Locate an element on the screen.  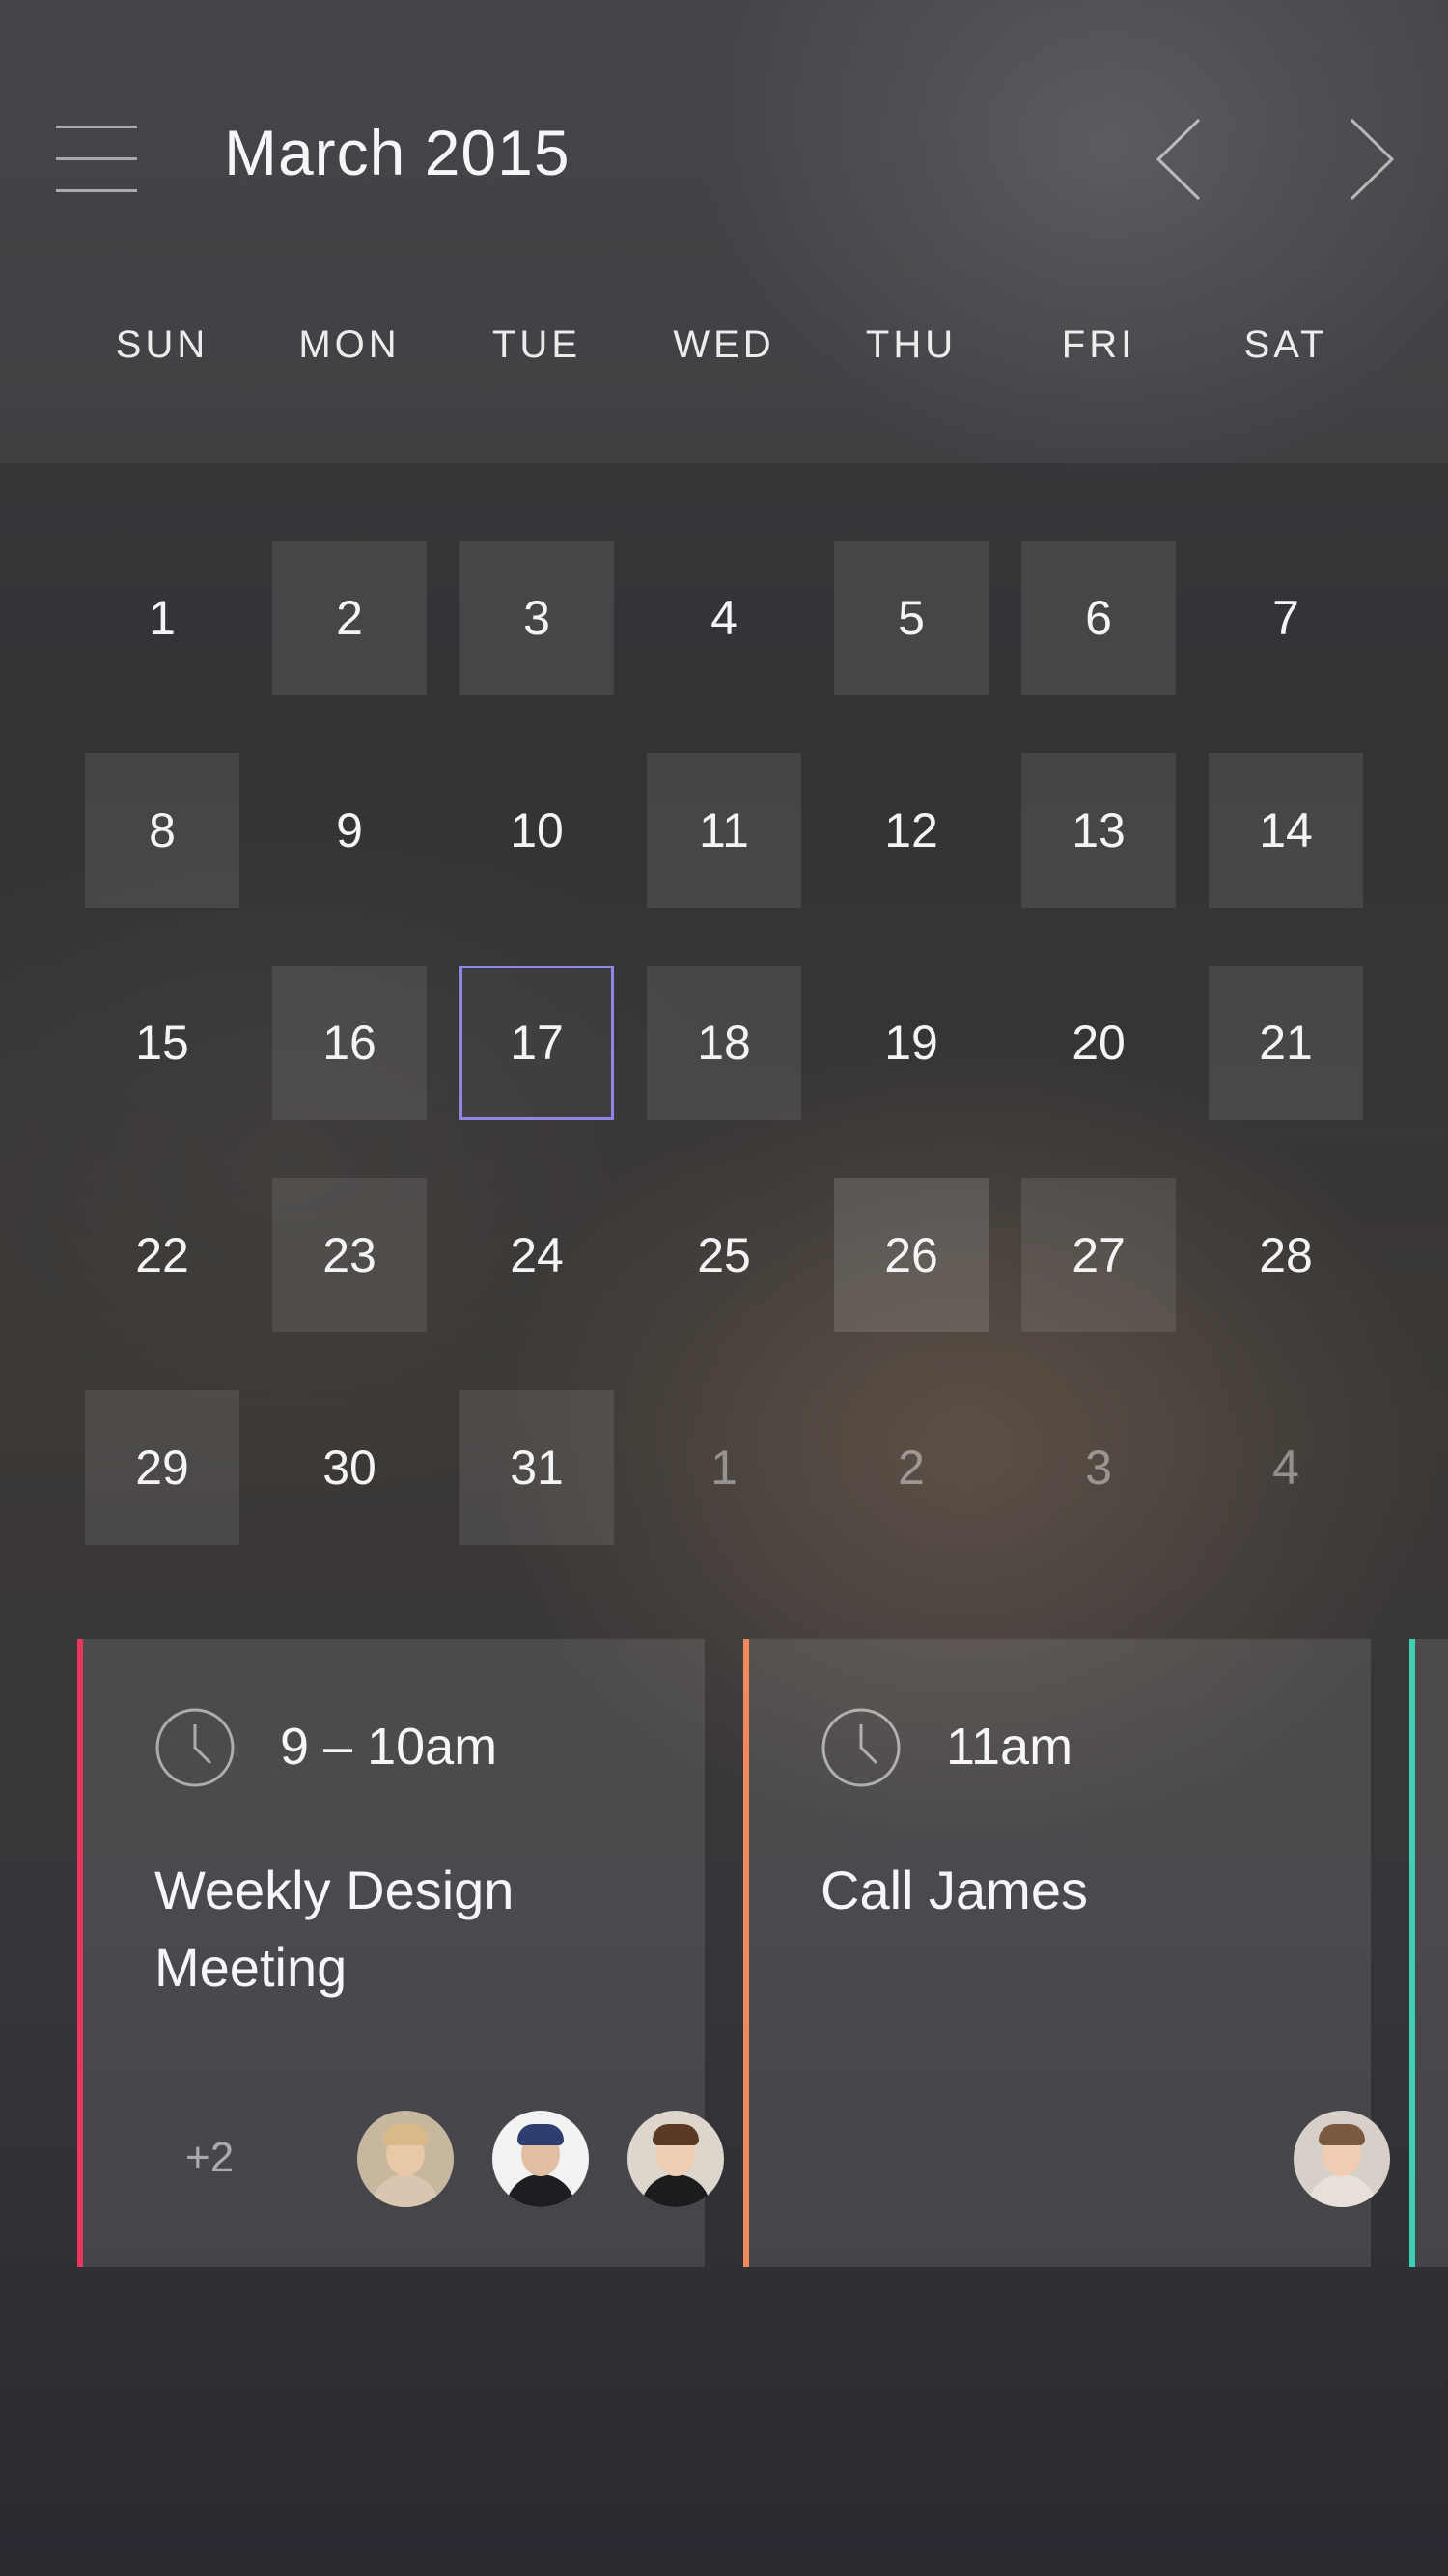
hamburger-menu-icon is located at coordinates (96, 159).